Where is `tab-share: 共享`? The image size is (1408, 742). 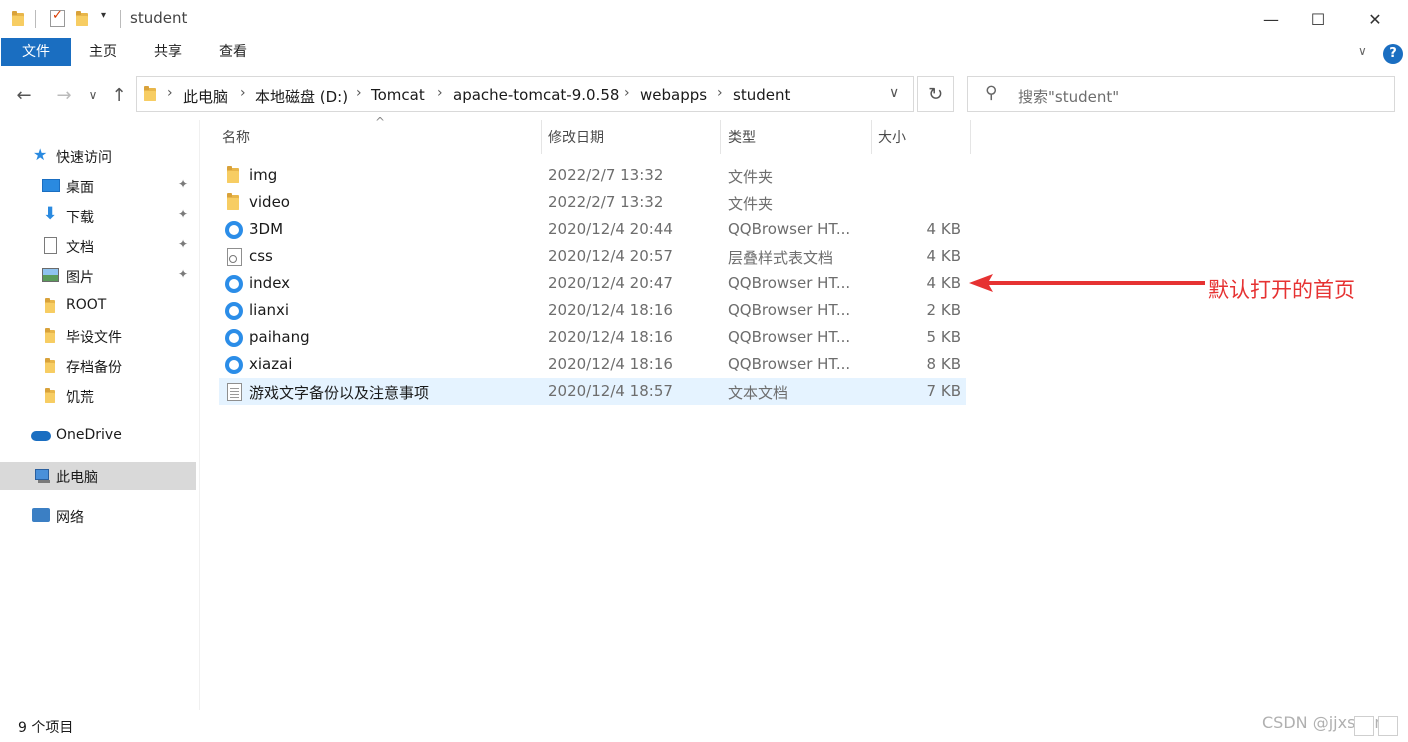 tab-share: 共享 is located at coordinates (168, 52).